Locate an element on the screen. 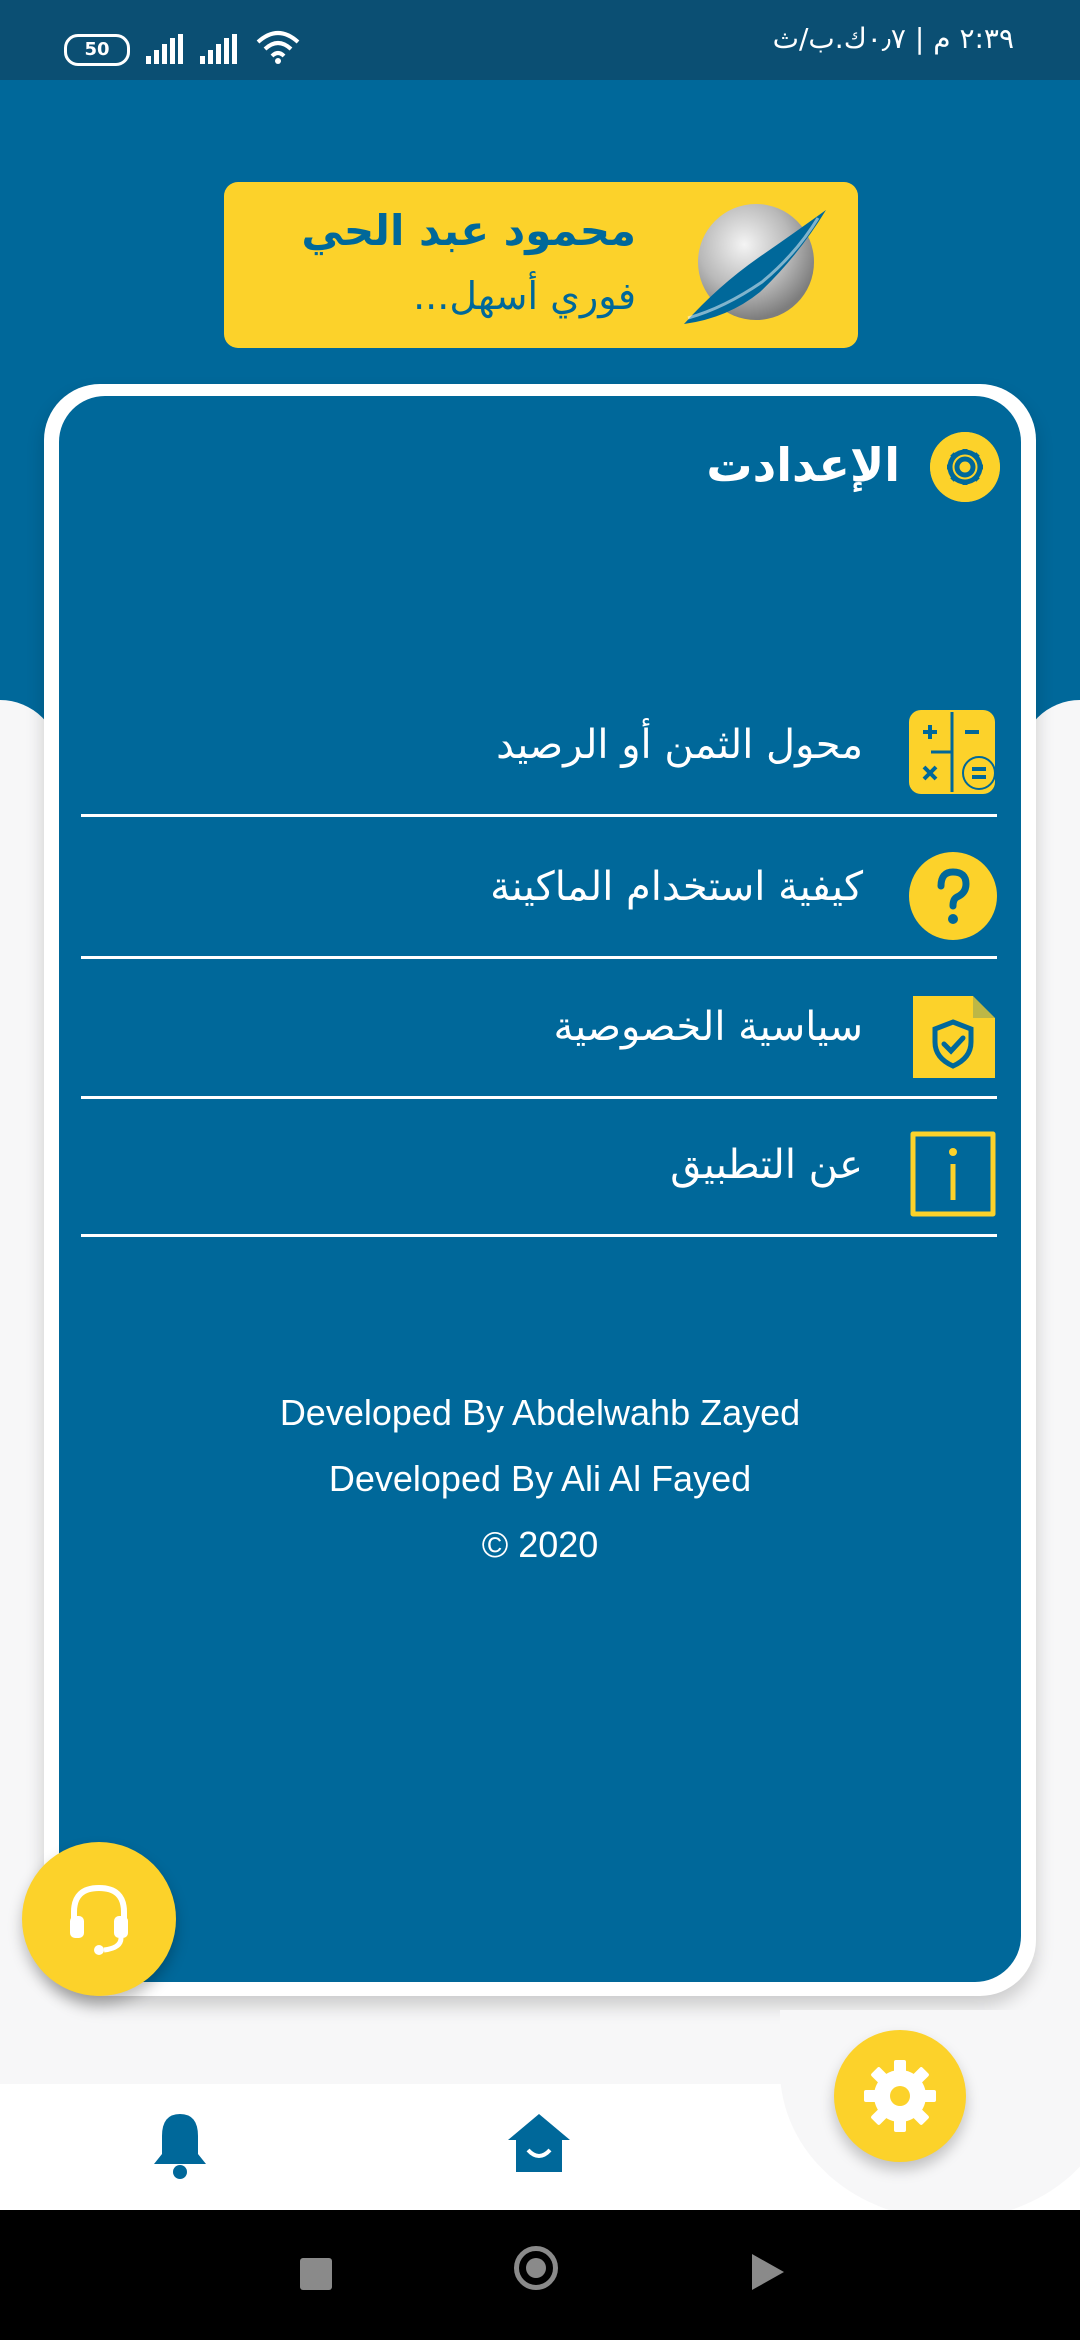 This screenshot has height=2340, width=1080. battery-icon: 50 is located at coordinates (97, 50).